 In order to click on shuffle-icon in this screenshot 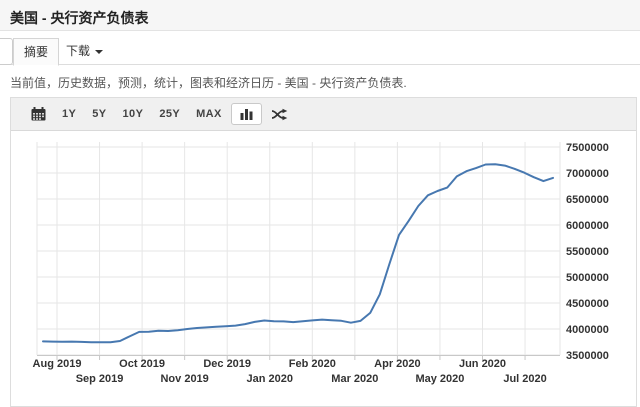, I will do `click(279, 114)`.